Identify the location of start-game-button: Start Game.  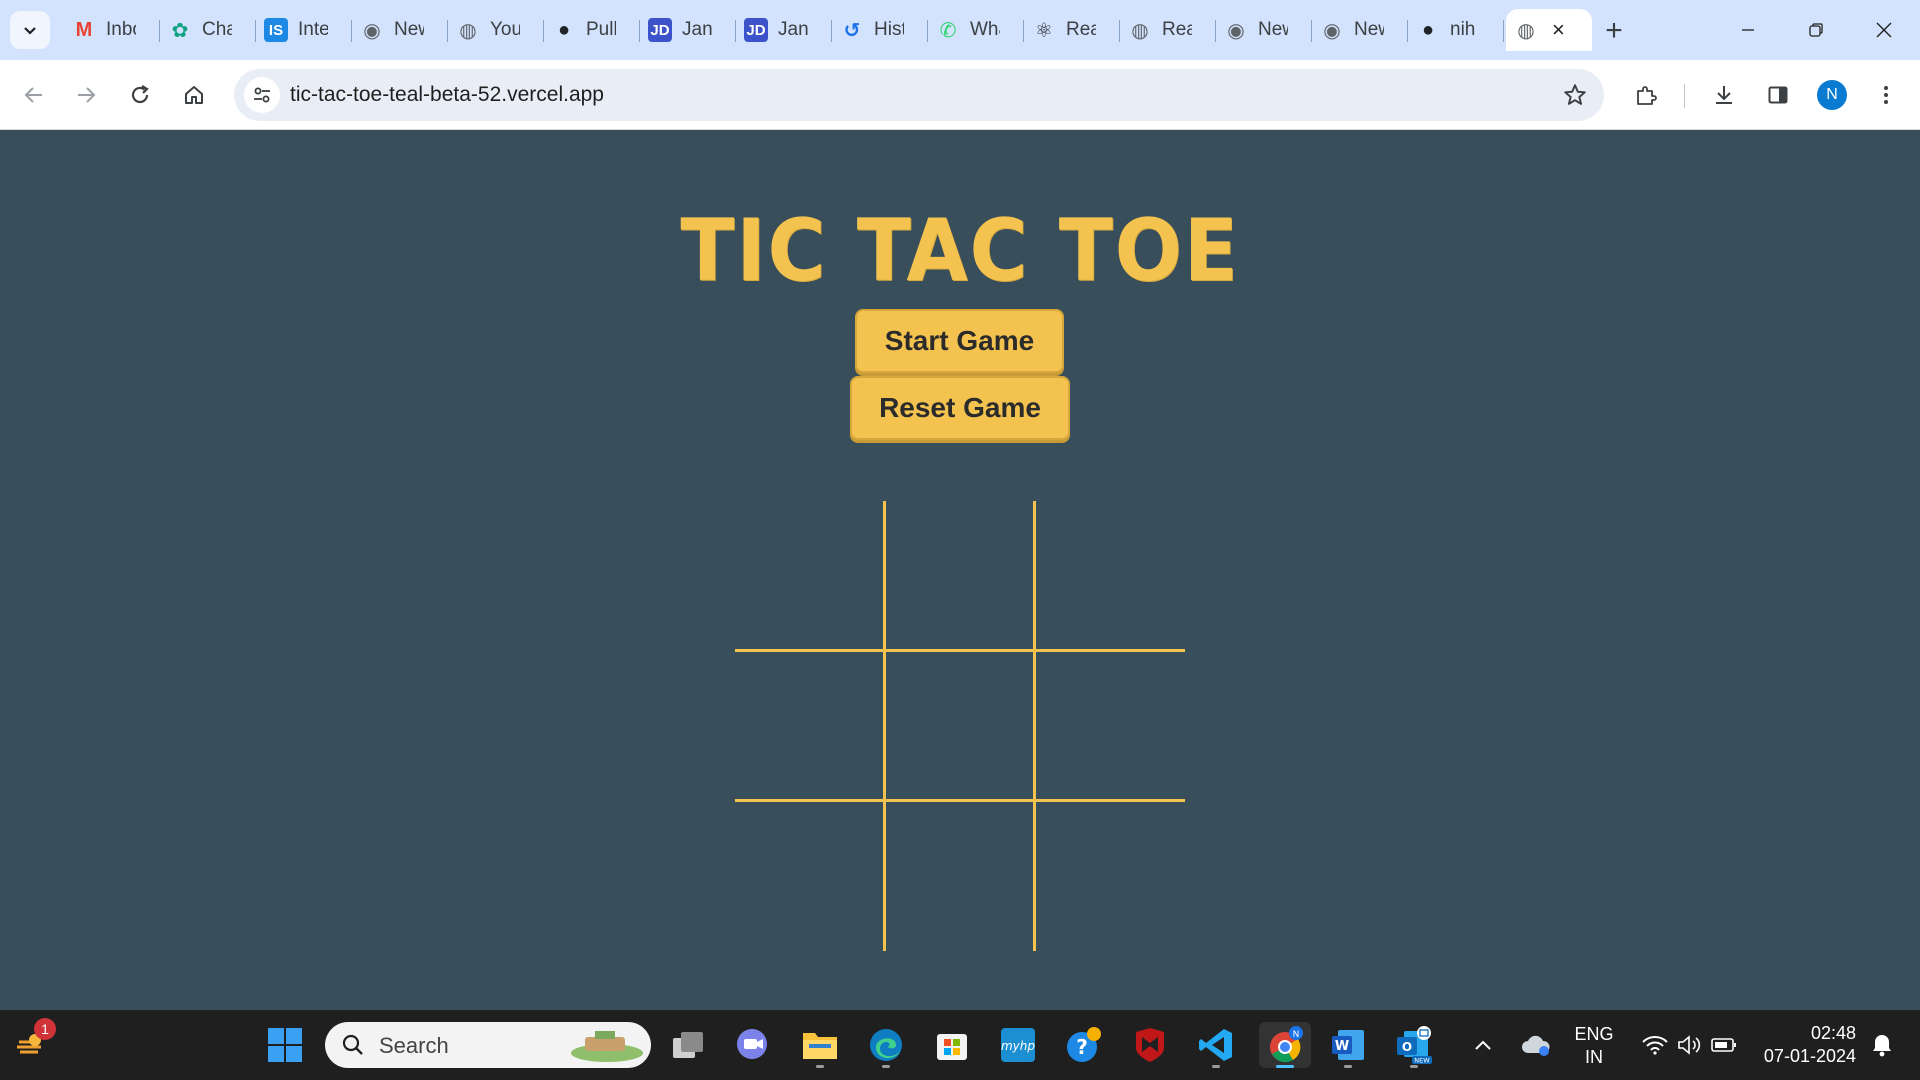
(959, 341).